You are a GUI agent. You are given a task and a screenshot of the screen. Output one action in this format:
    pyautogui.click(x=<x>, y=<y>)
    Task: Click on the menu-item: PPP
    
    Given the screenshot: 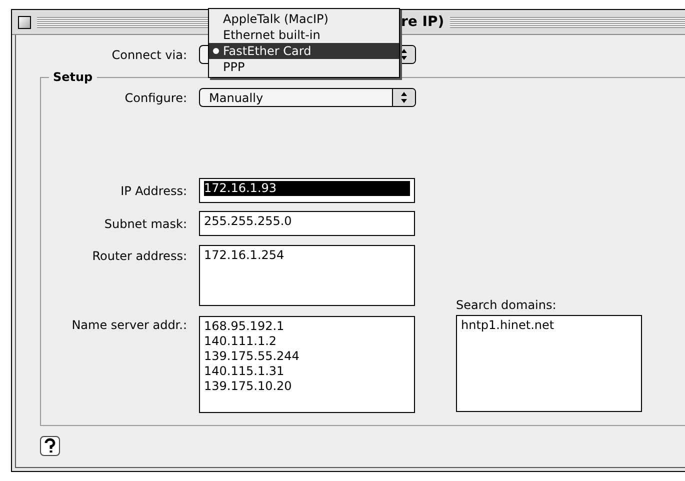 What is the action you would take?
    pyautogui.click(x=304, y=67)
    